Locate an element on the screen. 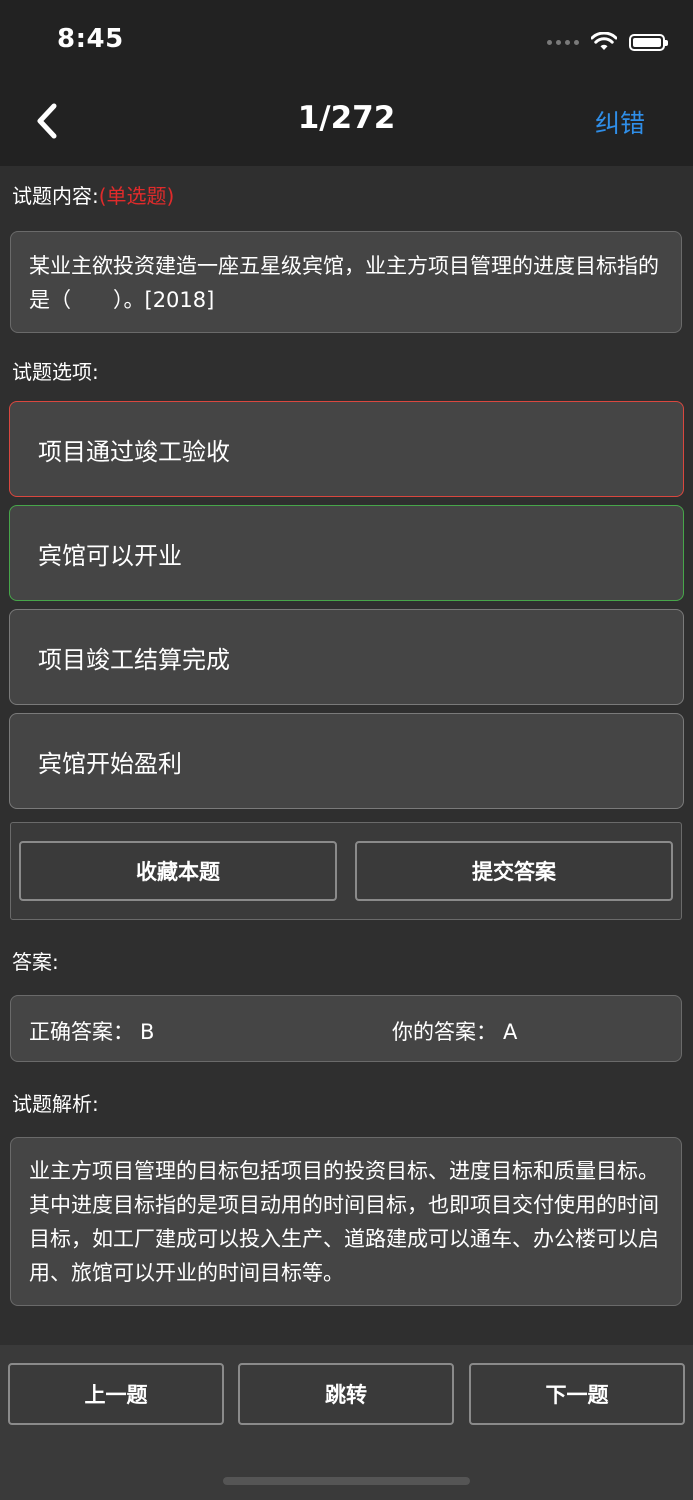  cellular-signal-icon is located at coordinates (563, 42).